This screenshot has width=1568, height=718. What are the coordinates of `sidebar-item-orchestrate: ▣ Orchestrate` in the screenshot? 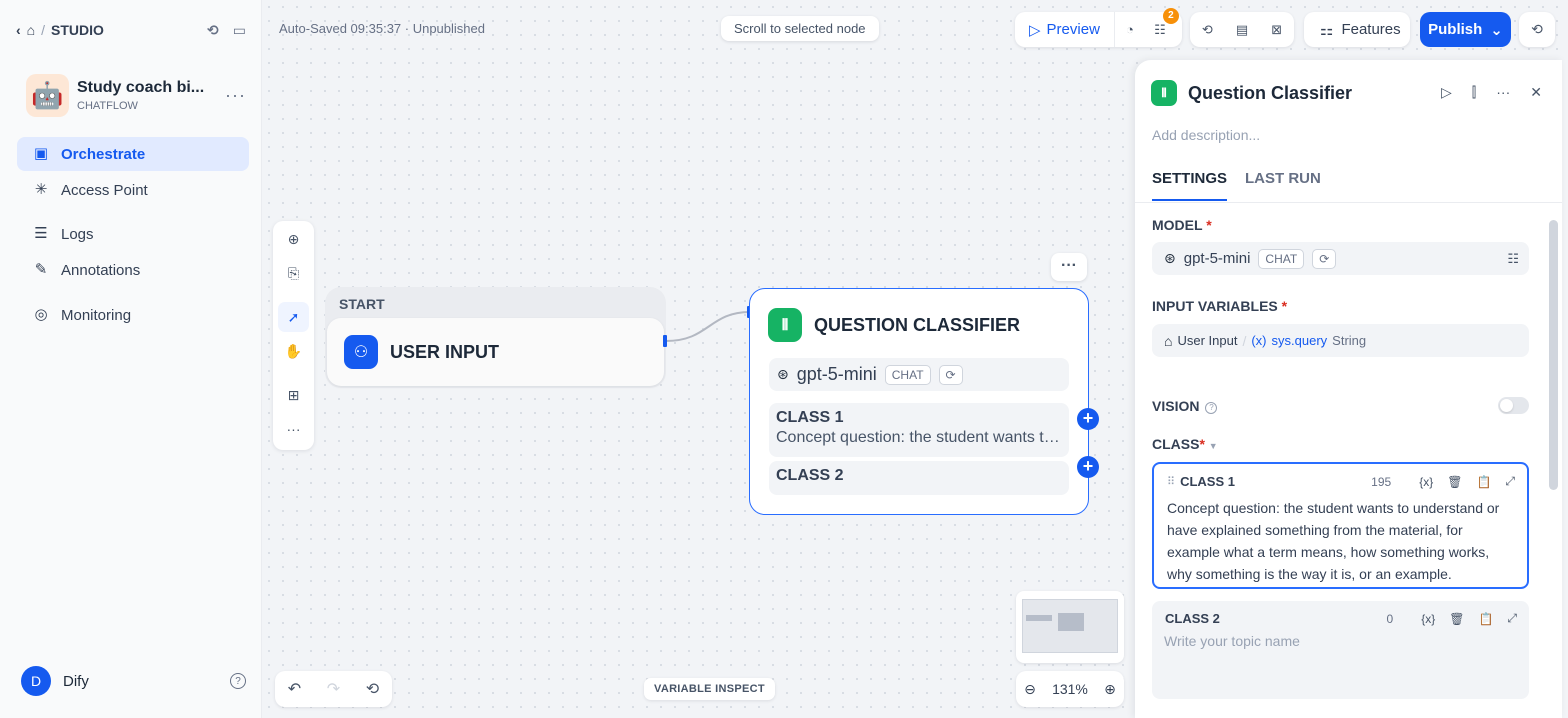 It's located at (133, 154).